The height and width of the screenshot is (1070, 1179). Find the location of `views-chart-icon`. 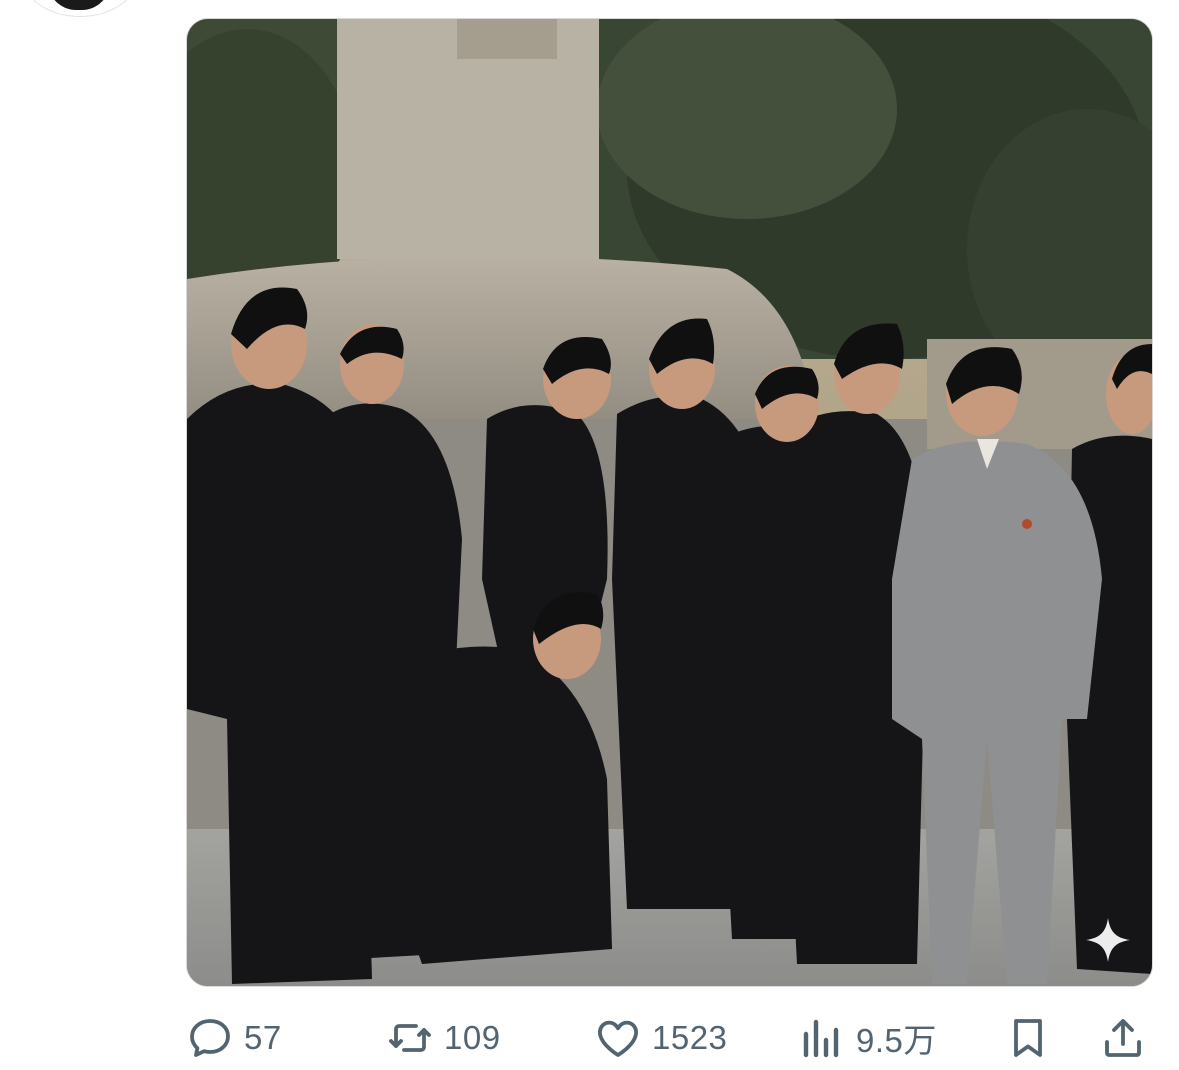

views-chart-icon is located at coordinates (821, 1038).